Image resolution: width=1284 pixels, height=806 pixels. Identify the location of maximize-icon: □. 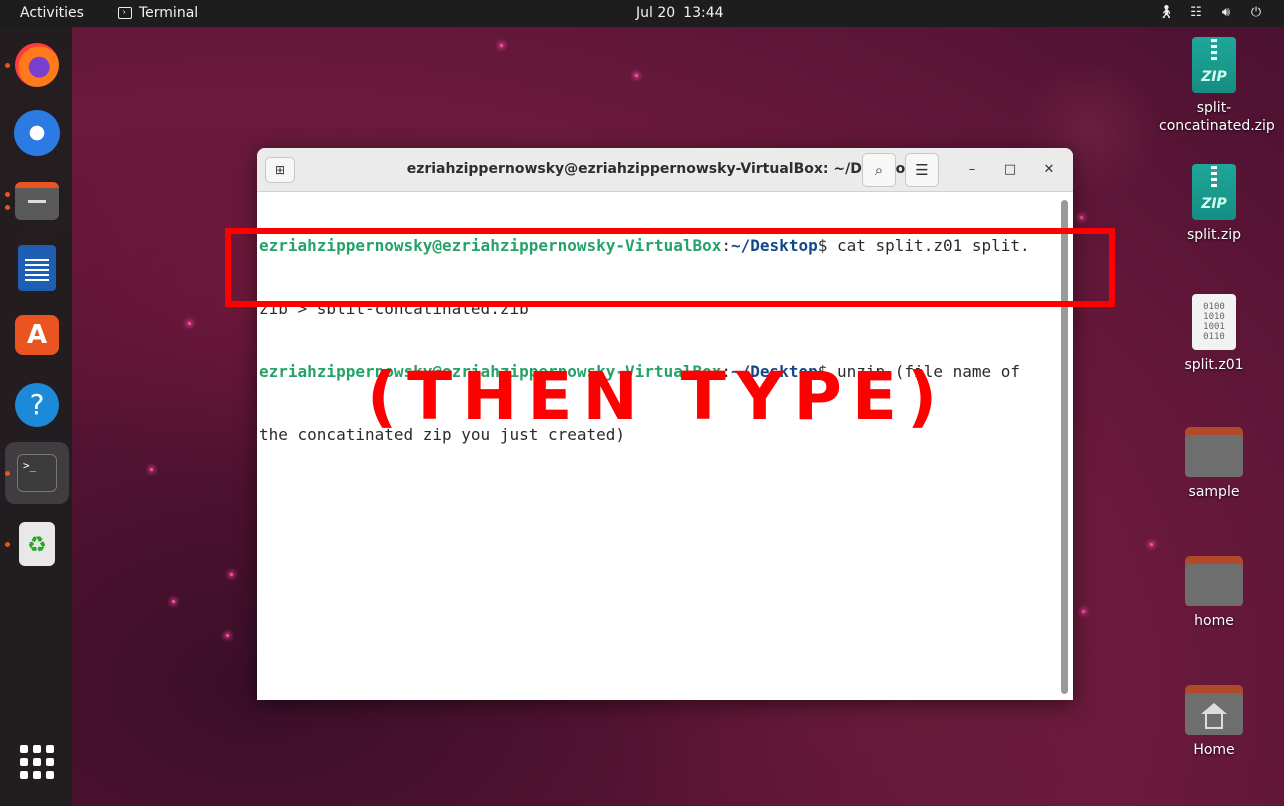
(1010, 169).